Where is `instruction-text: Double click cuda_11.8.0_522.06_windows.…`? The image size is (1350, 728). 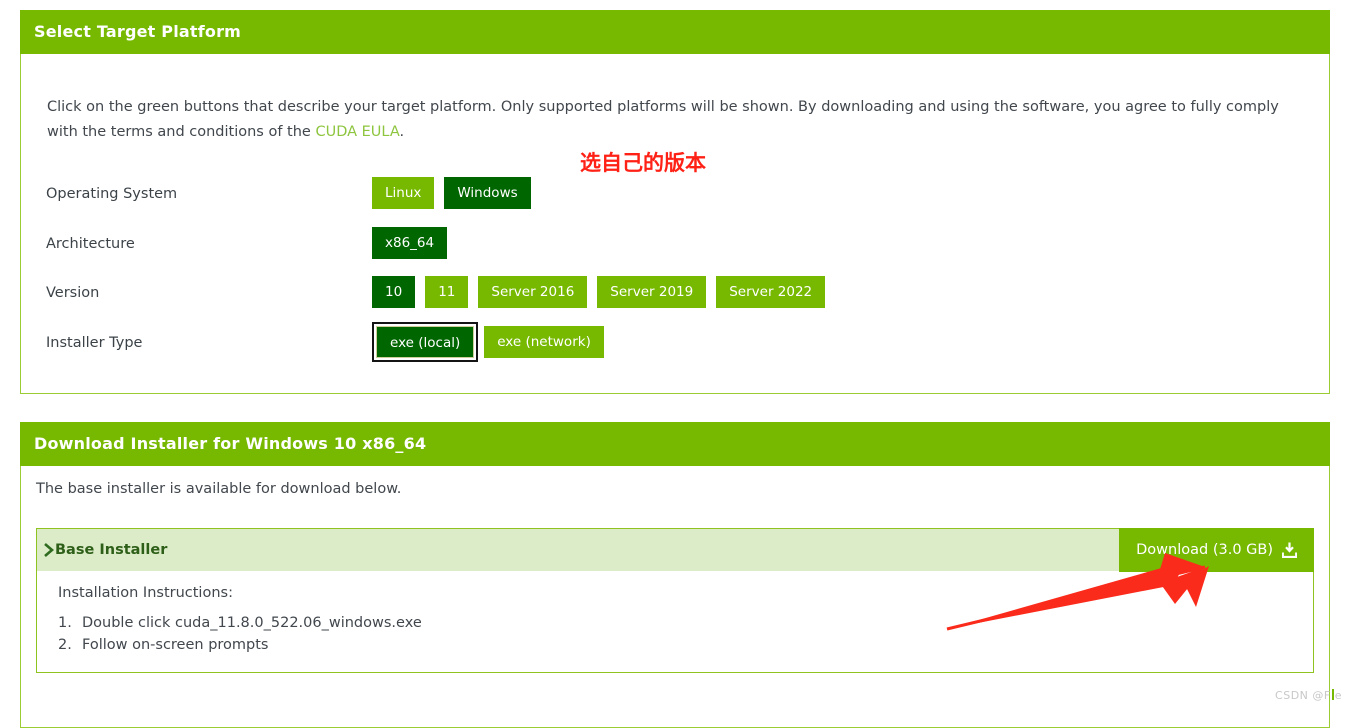
instruction-text: Double click cuda_11.8.0_522.06_windows.… is located at coordinates (252, 623).